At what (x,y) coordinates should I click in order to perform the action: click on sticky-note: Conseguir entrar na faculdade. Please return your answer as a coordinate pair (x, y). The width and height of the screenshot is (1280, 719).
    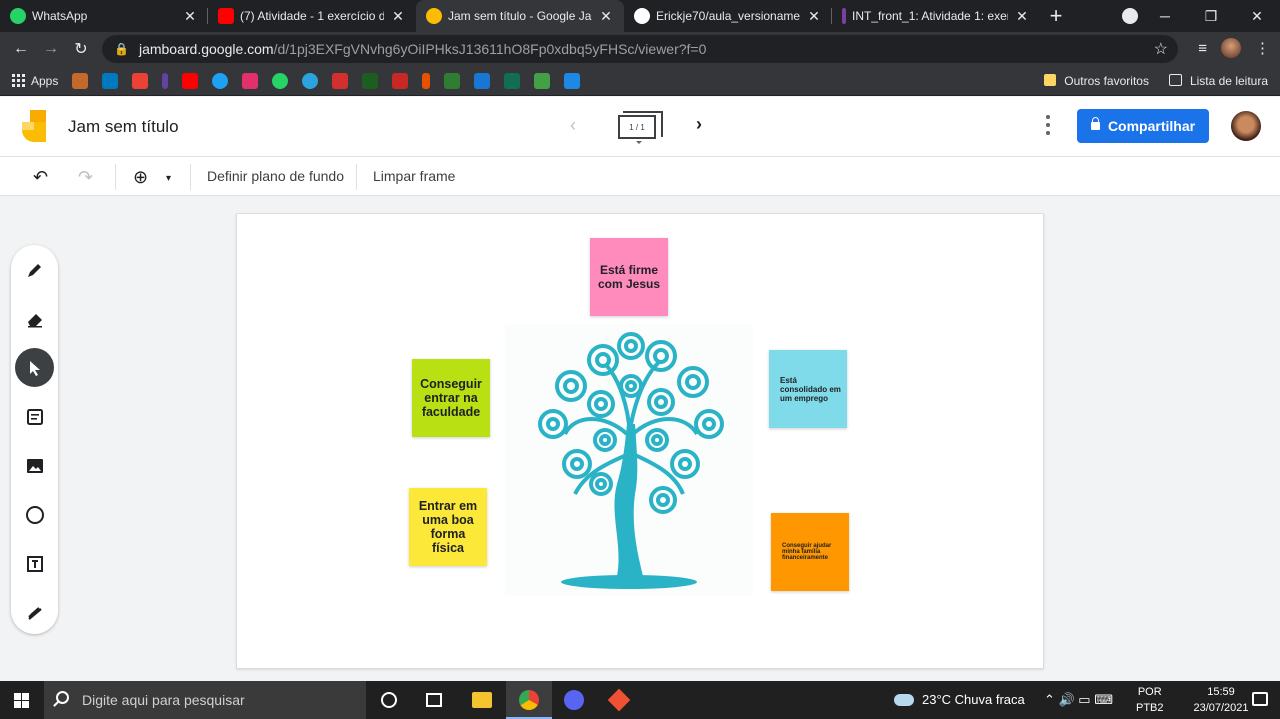
    Looking at the image, I should click on (451, 398).